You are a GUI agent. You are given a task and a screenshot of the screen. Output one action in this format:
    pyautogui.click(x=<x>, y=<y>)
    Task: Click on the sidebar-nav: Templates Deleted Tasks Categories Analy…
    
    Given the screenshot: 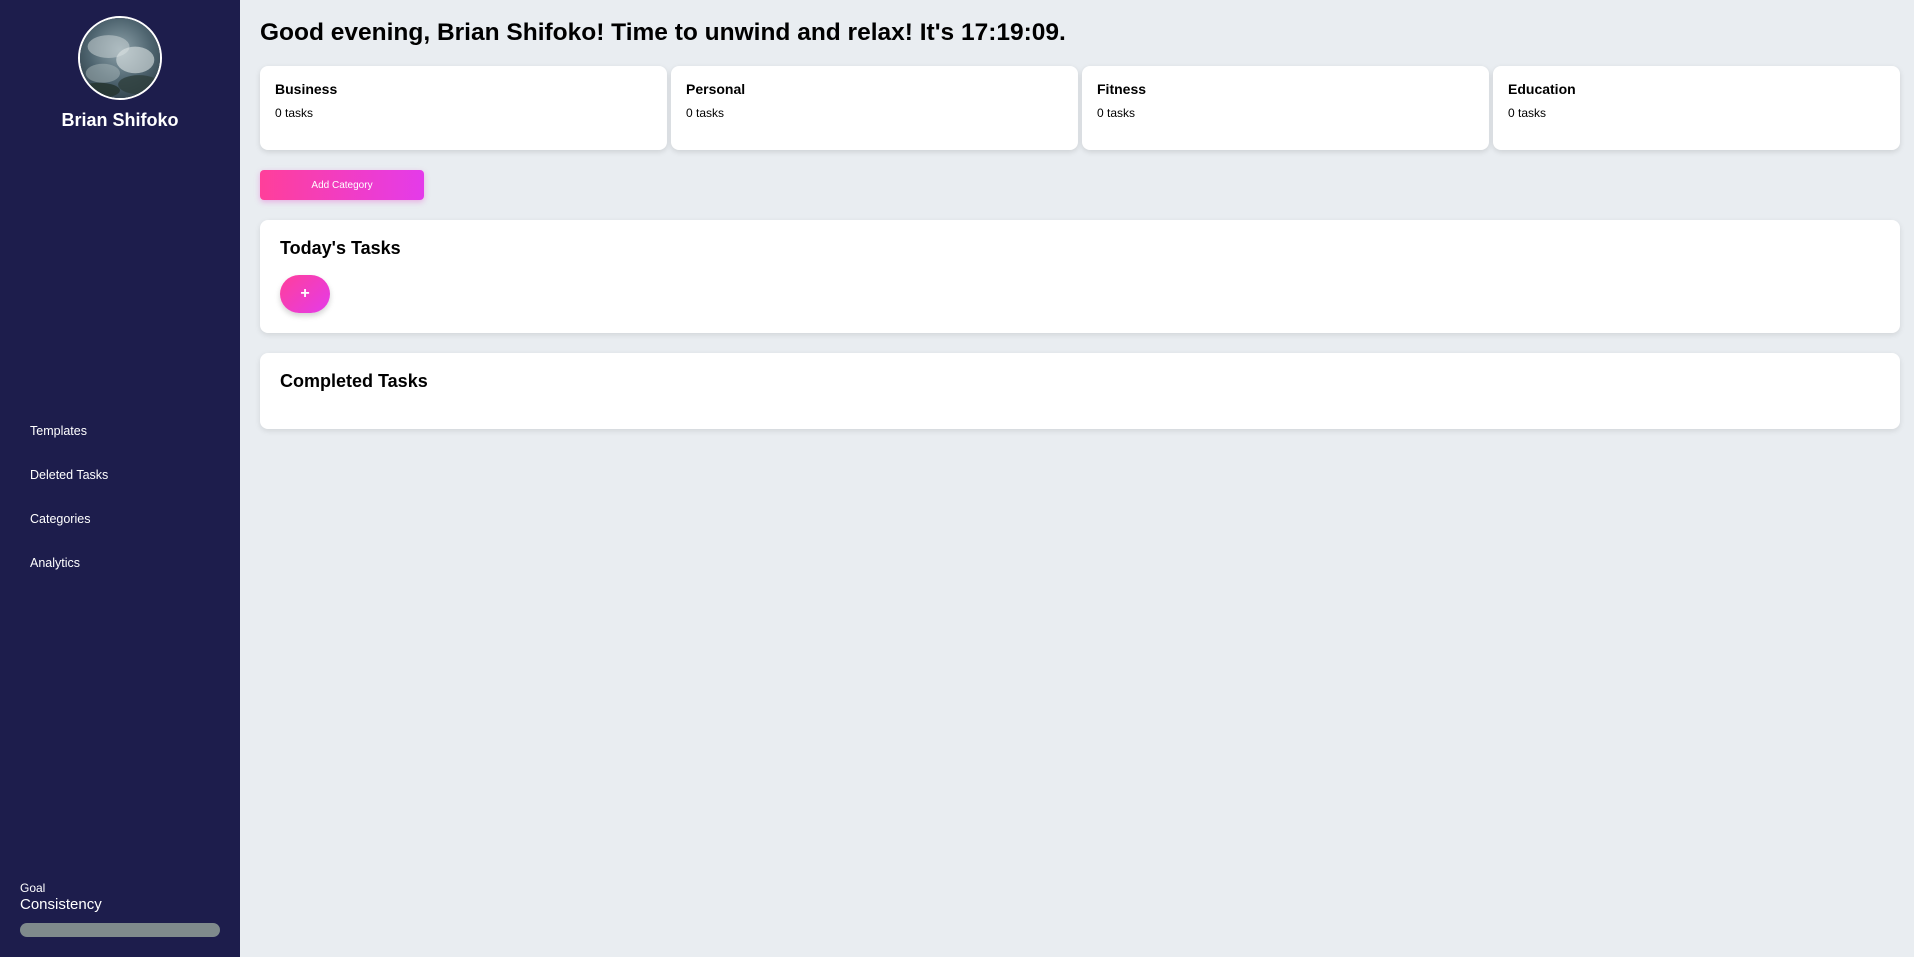 What is the action you would take?
    pyautogui.click(x=120, y=508)
    